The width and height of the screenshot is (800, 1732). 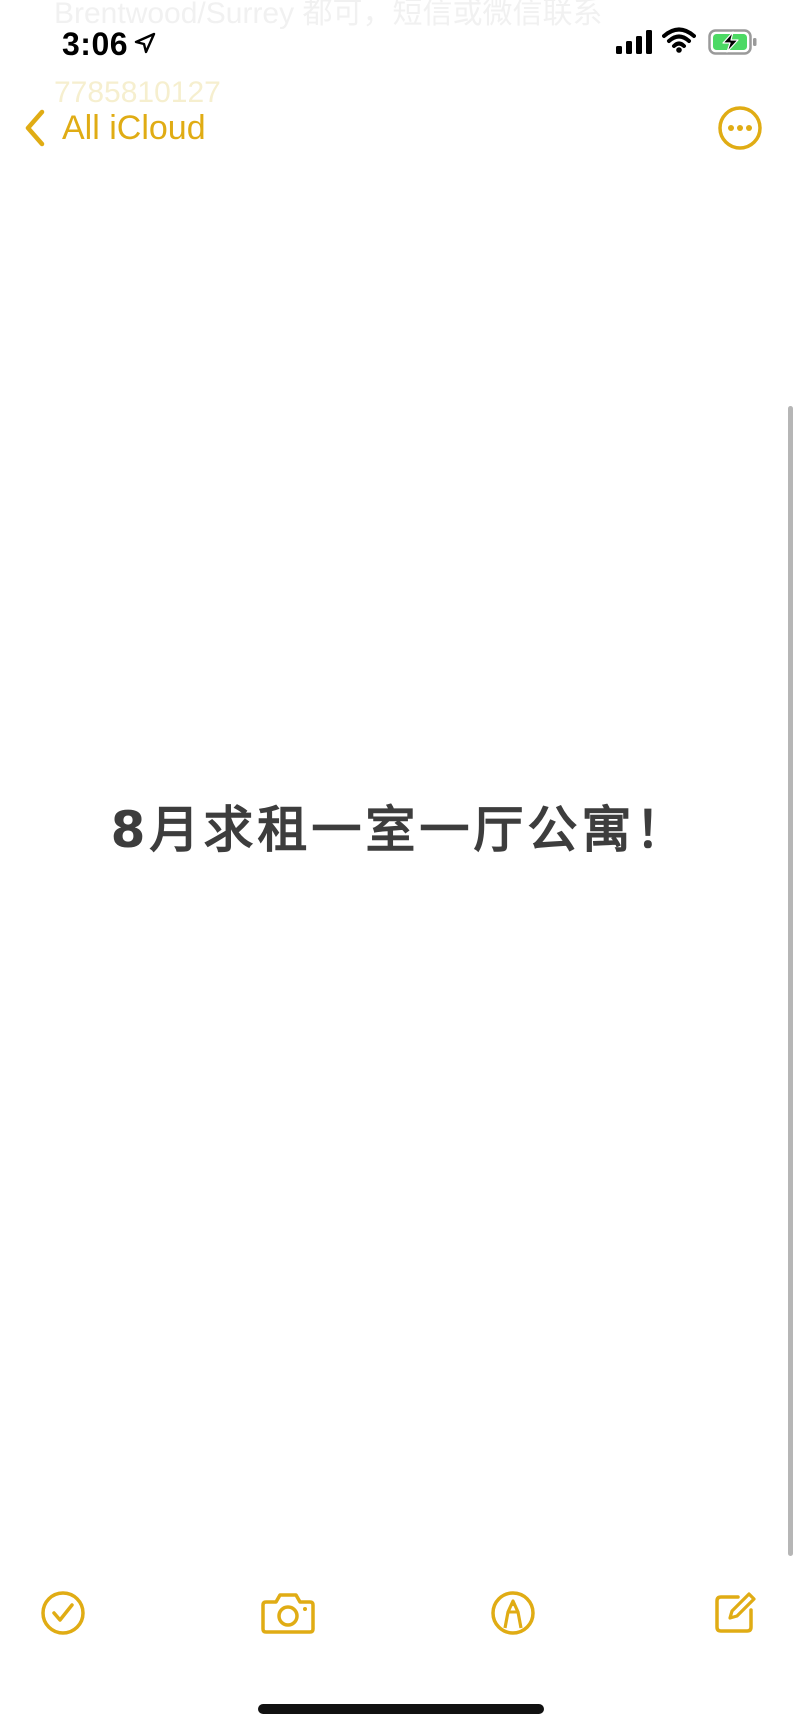 What do you see at coordinates (400, 128) in the screenshot?
I see `navigation-bar: All iCloud` at bounding box center [400, 128].